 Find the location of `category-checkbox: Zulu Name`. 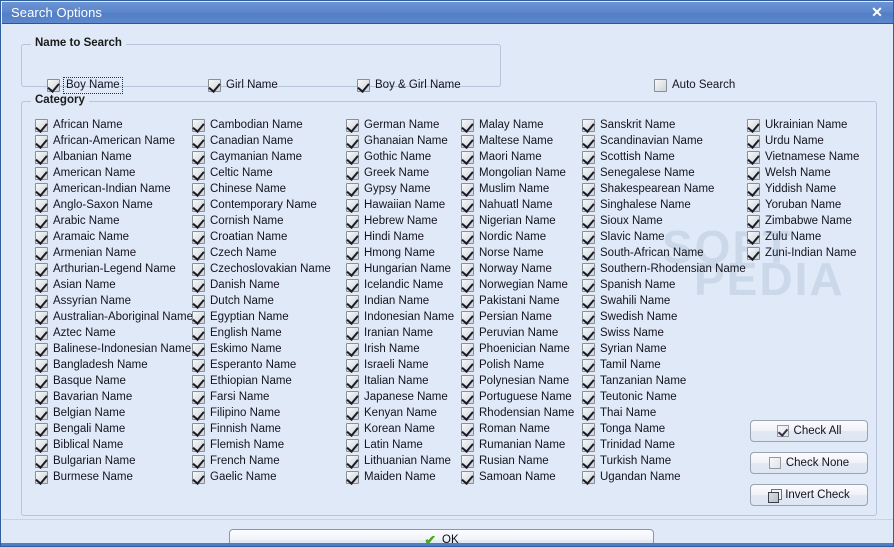

category-checkbox: Zulu Name is located at coordinates (784, 237).